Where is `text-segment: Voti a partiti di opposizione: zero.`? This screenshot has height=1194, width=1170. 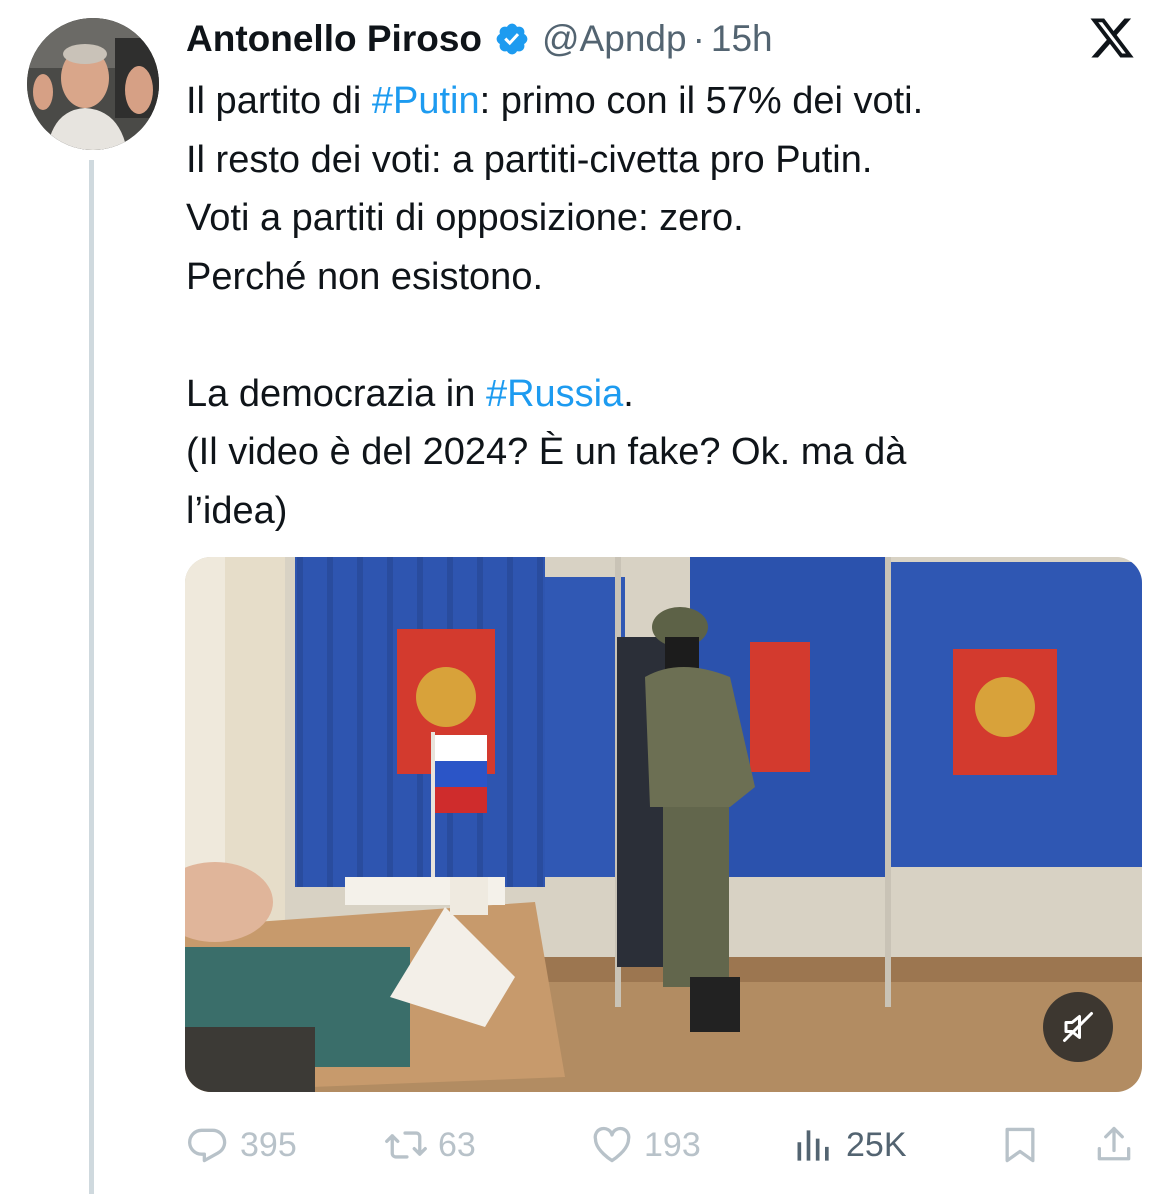 text-segment: Voti a partiti di opposizione: zero. is located at coordinates (465, 218).